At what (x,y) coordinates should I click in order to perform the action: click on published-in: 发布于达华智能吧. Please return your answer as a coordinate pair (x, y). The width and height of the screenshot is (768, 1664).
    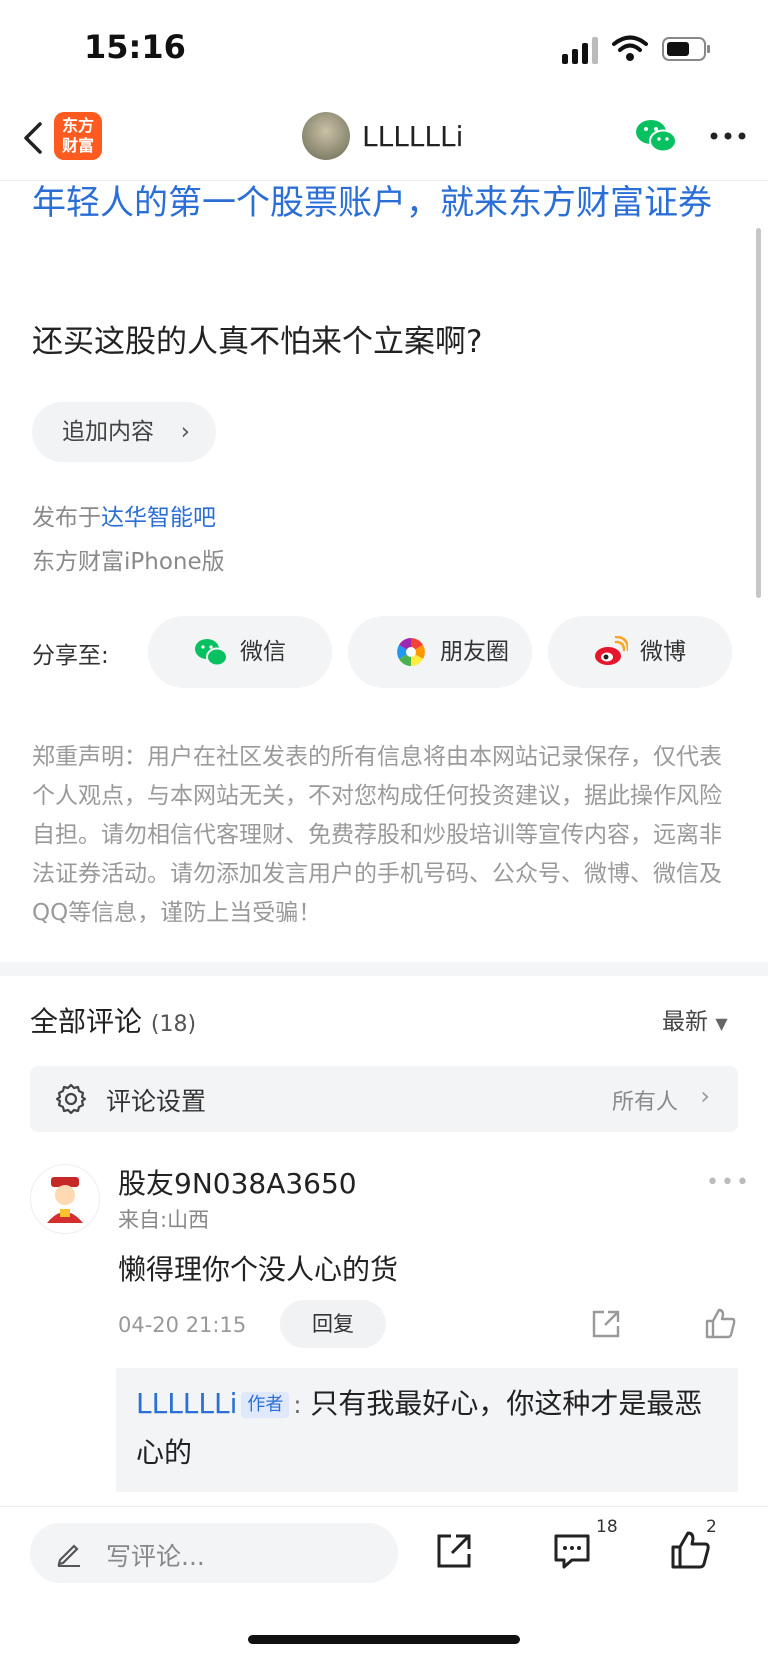
    Looking at the image, I should click on (124, 518).